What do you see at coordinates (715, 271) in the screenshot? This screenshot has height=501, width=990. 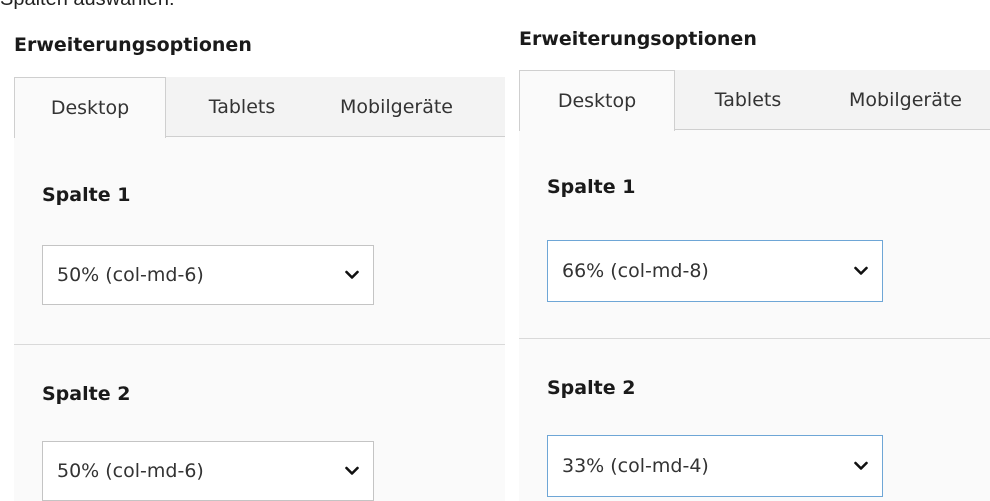 I see `column-1-select: 66% (col-md-8)` at bounding box center [715, 271].